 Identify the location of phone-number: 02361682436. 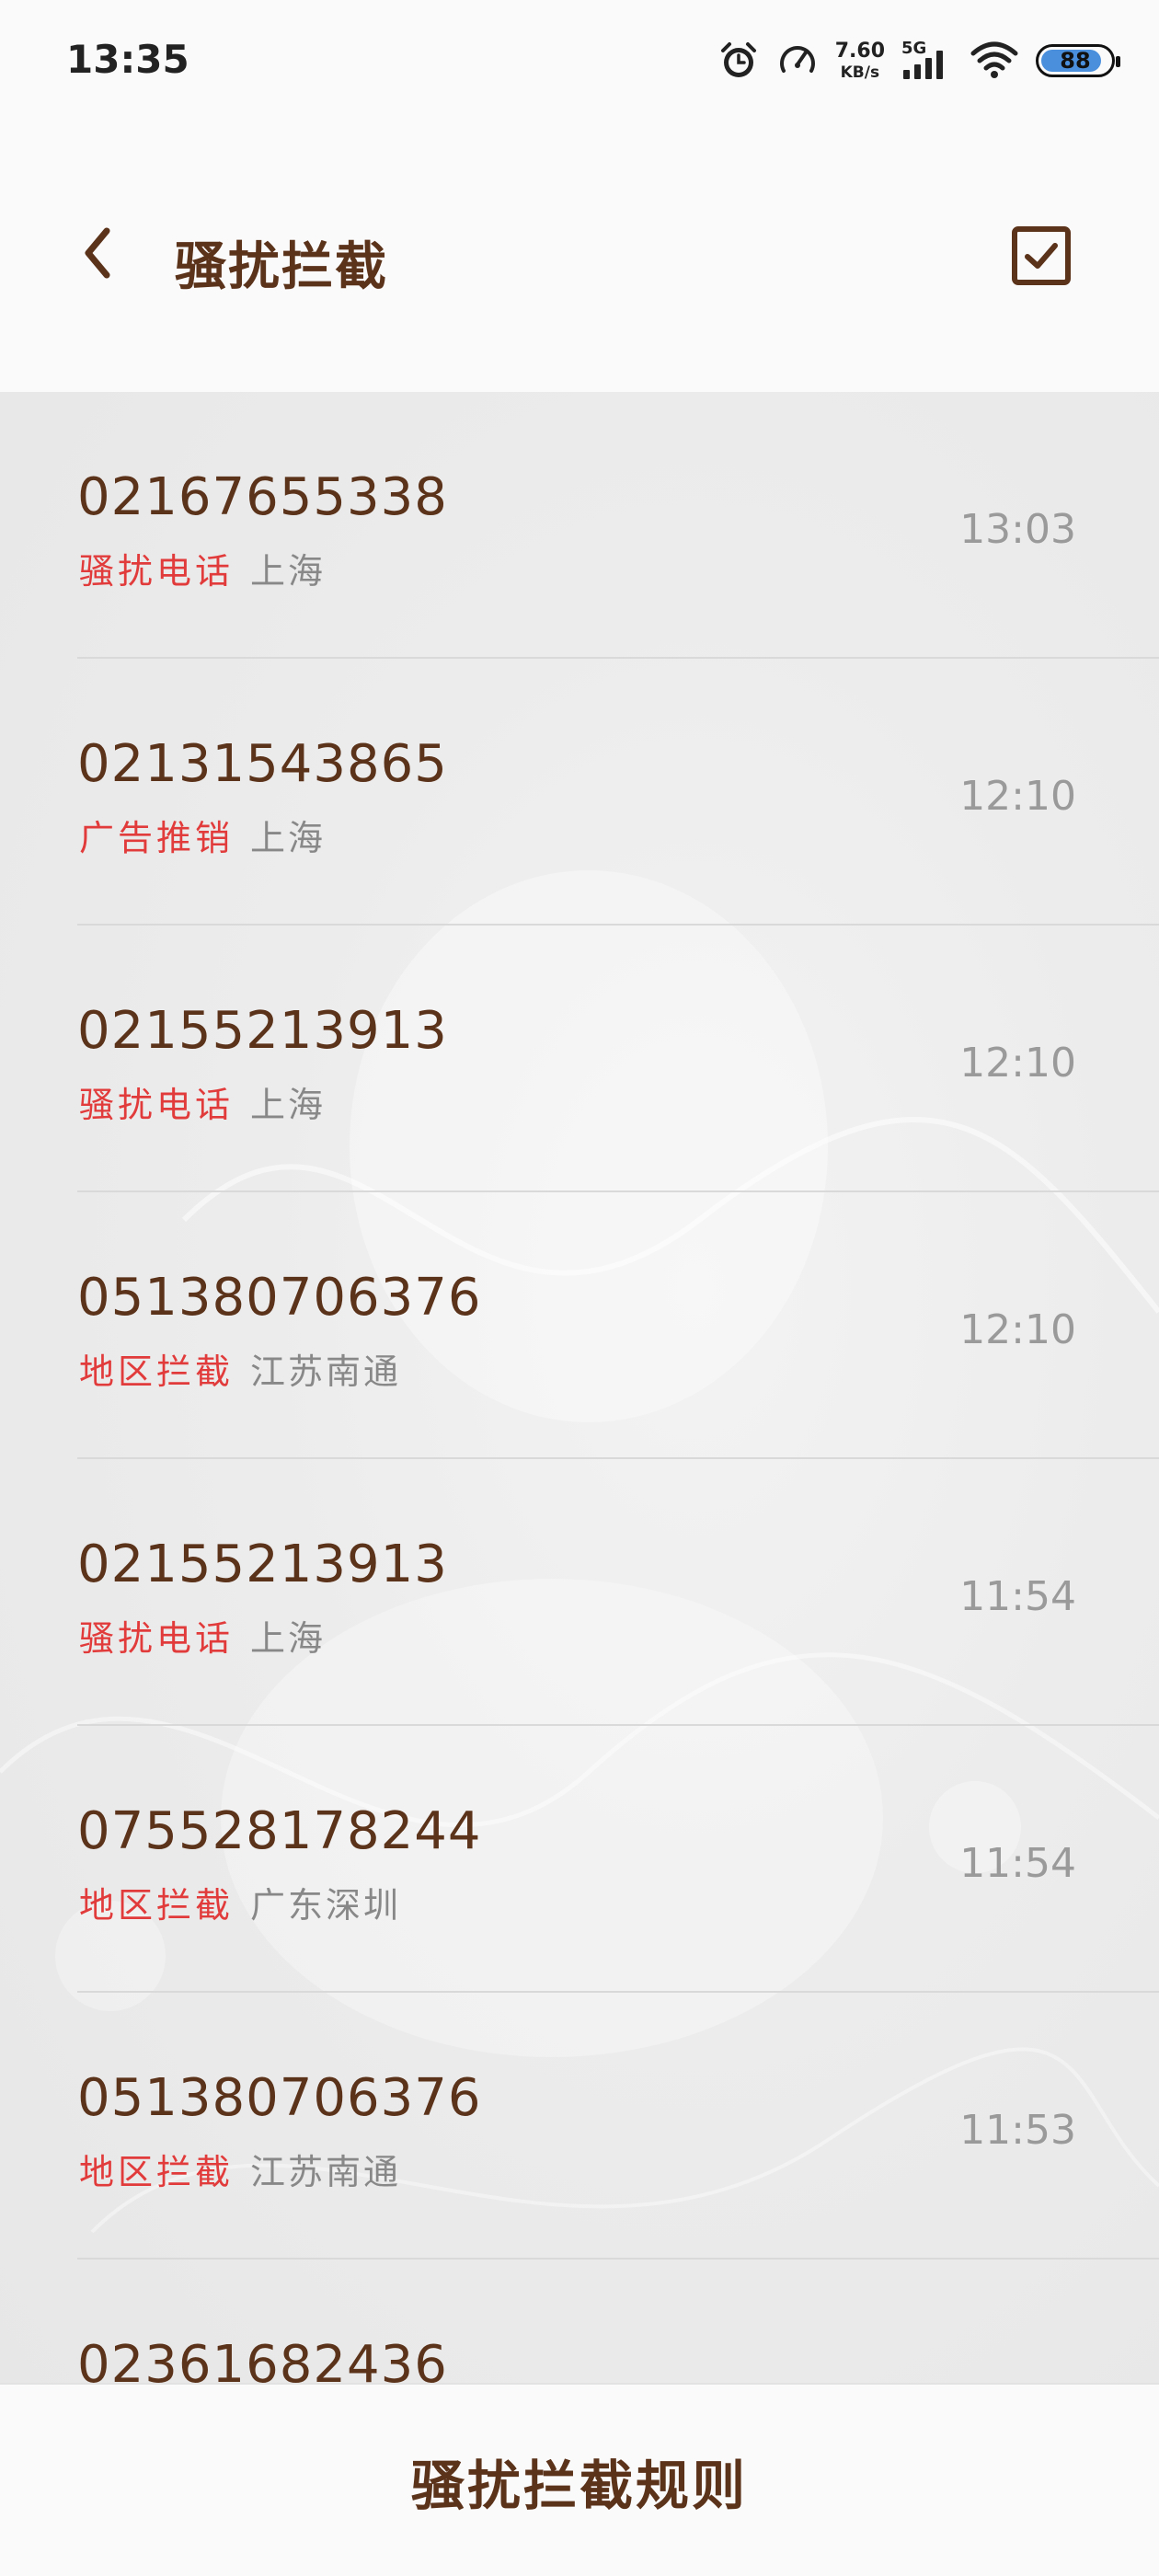
(262, 2359).